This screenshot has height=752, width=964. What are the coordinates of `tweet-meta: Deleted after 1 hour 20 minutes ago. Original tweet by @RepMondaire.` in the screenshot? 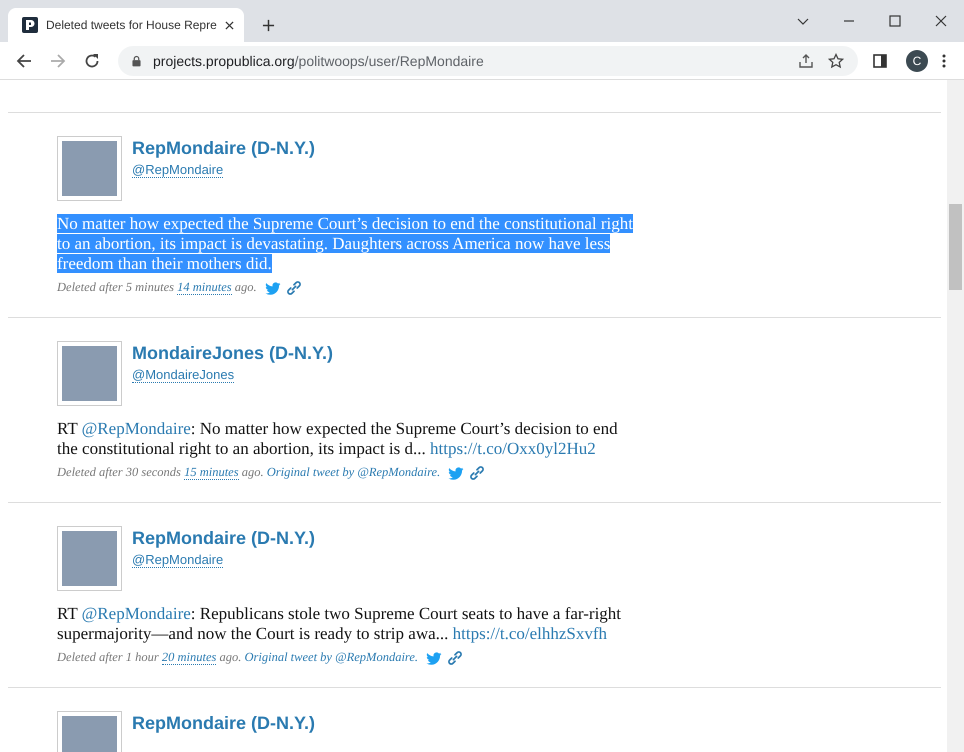 It's located at (237, 657).